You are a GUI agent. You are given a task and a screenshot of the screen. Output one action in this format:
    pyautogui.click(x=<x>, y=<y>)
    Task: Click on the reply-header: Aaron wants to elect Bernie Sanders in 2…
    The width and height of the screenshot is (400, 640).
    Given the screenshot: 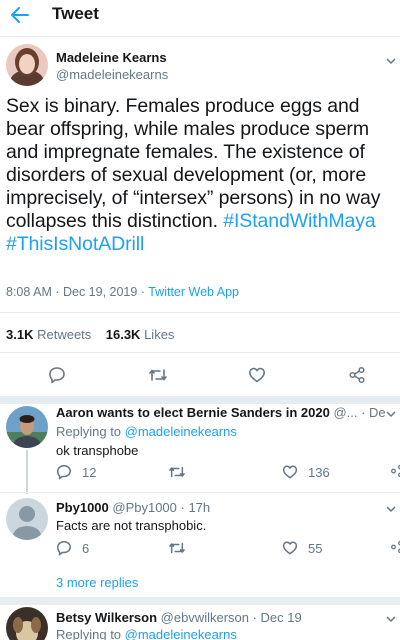 What is the action you would take?
    pyautogui.click(x=221, y=412)
    